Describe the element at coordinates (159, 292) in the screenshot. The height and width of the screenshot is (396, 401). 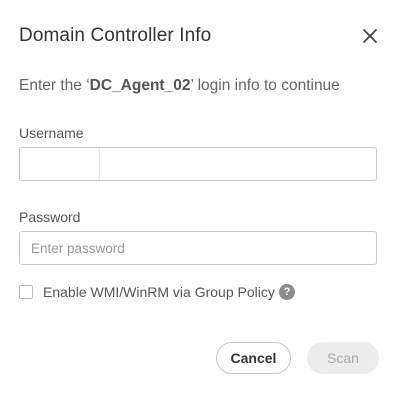
I see `wmi-winrm-label: Enable WMI/WinRM via Group Policy` at that location.